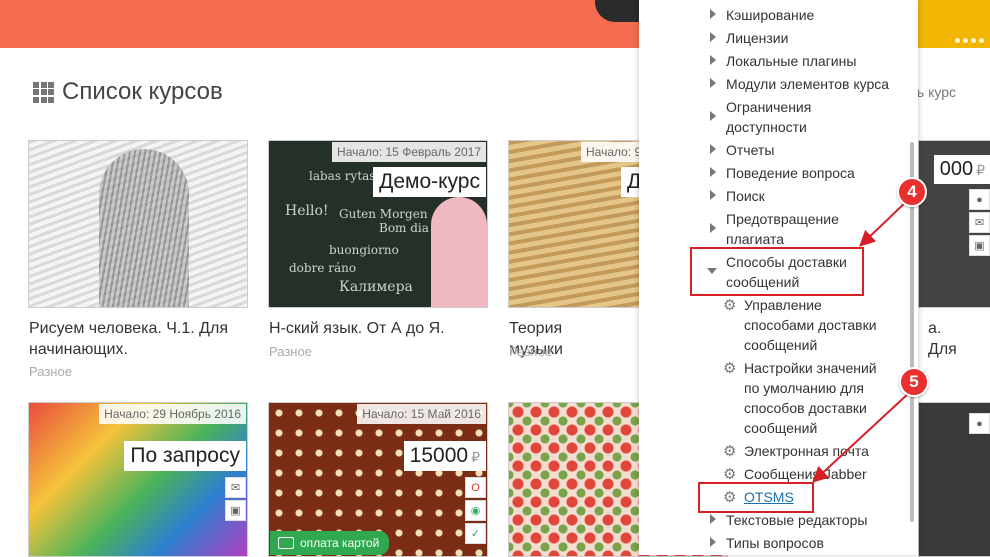 This screenshot has height=557, width=990. What do you see at coordinates (884, 223) in the screenshot?
I see `arrow-step4` at bounding box center [884, 223].